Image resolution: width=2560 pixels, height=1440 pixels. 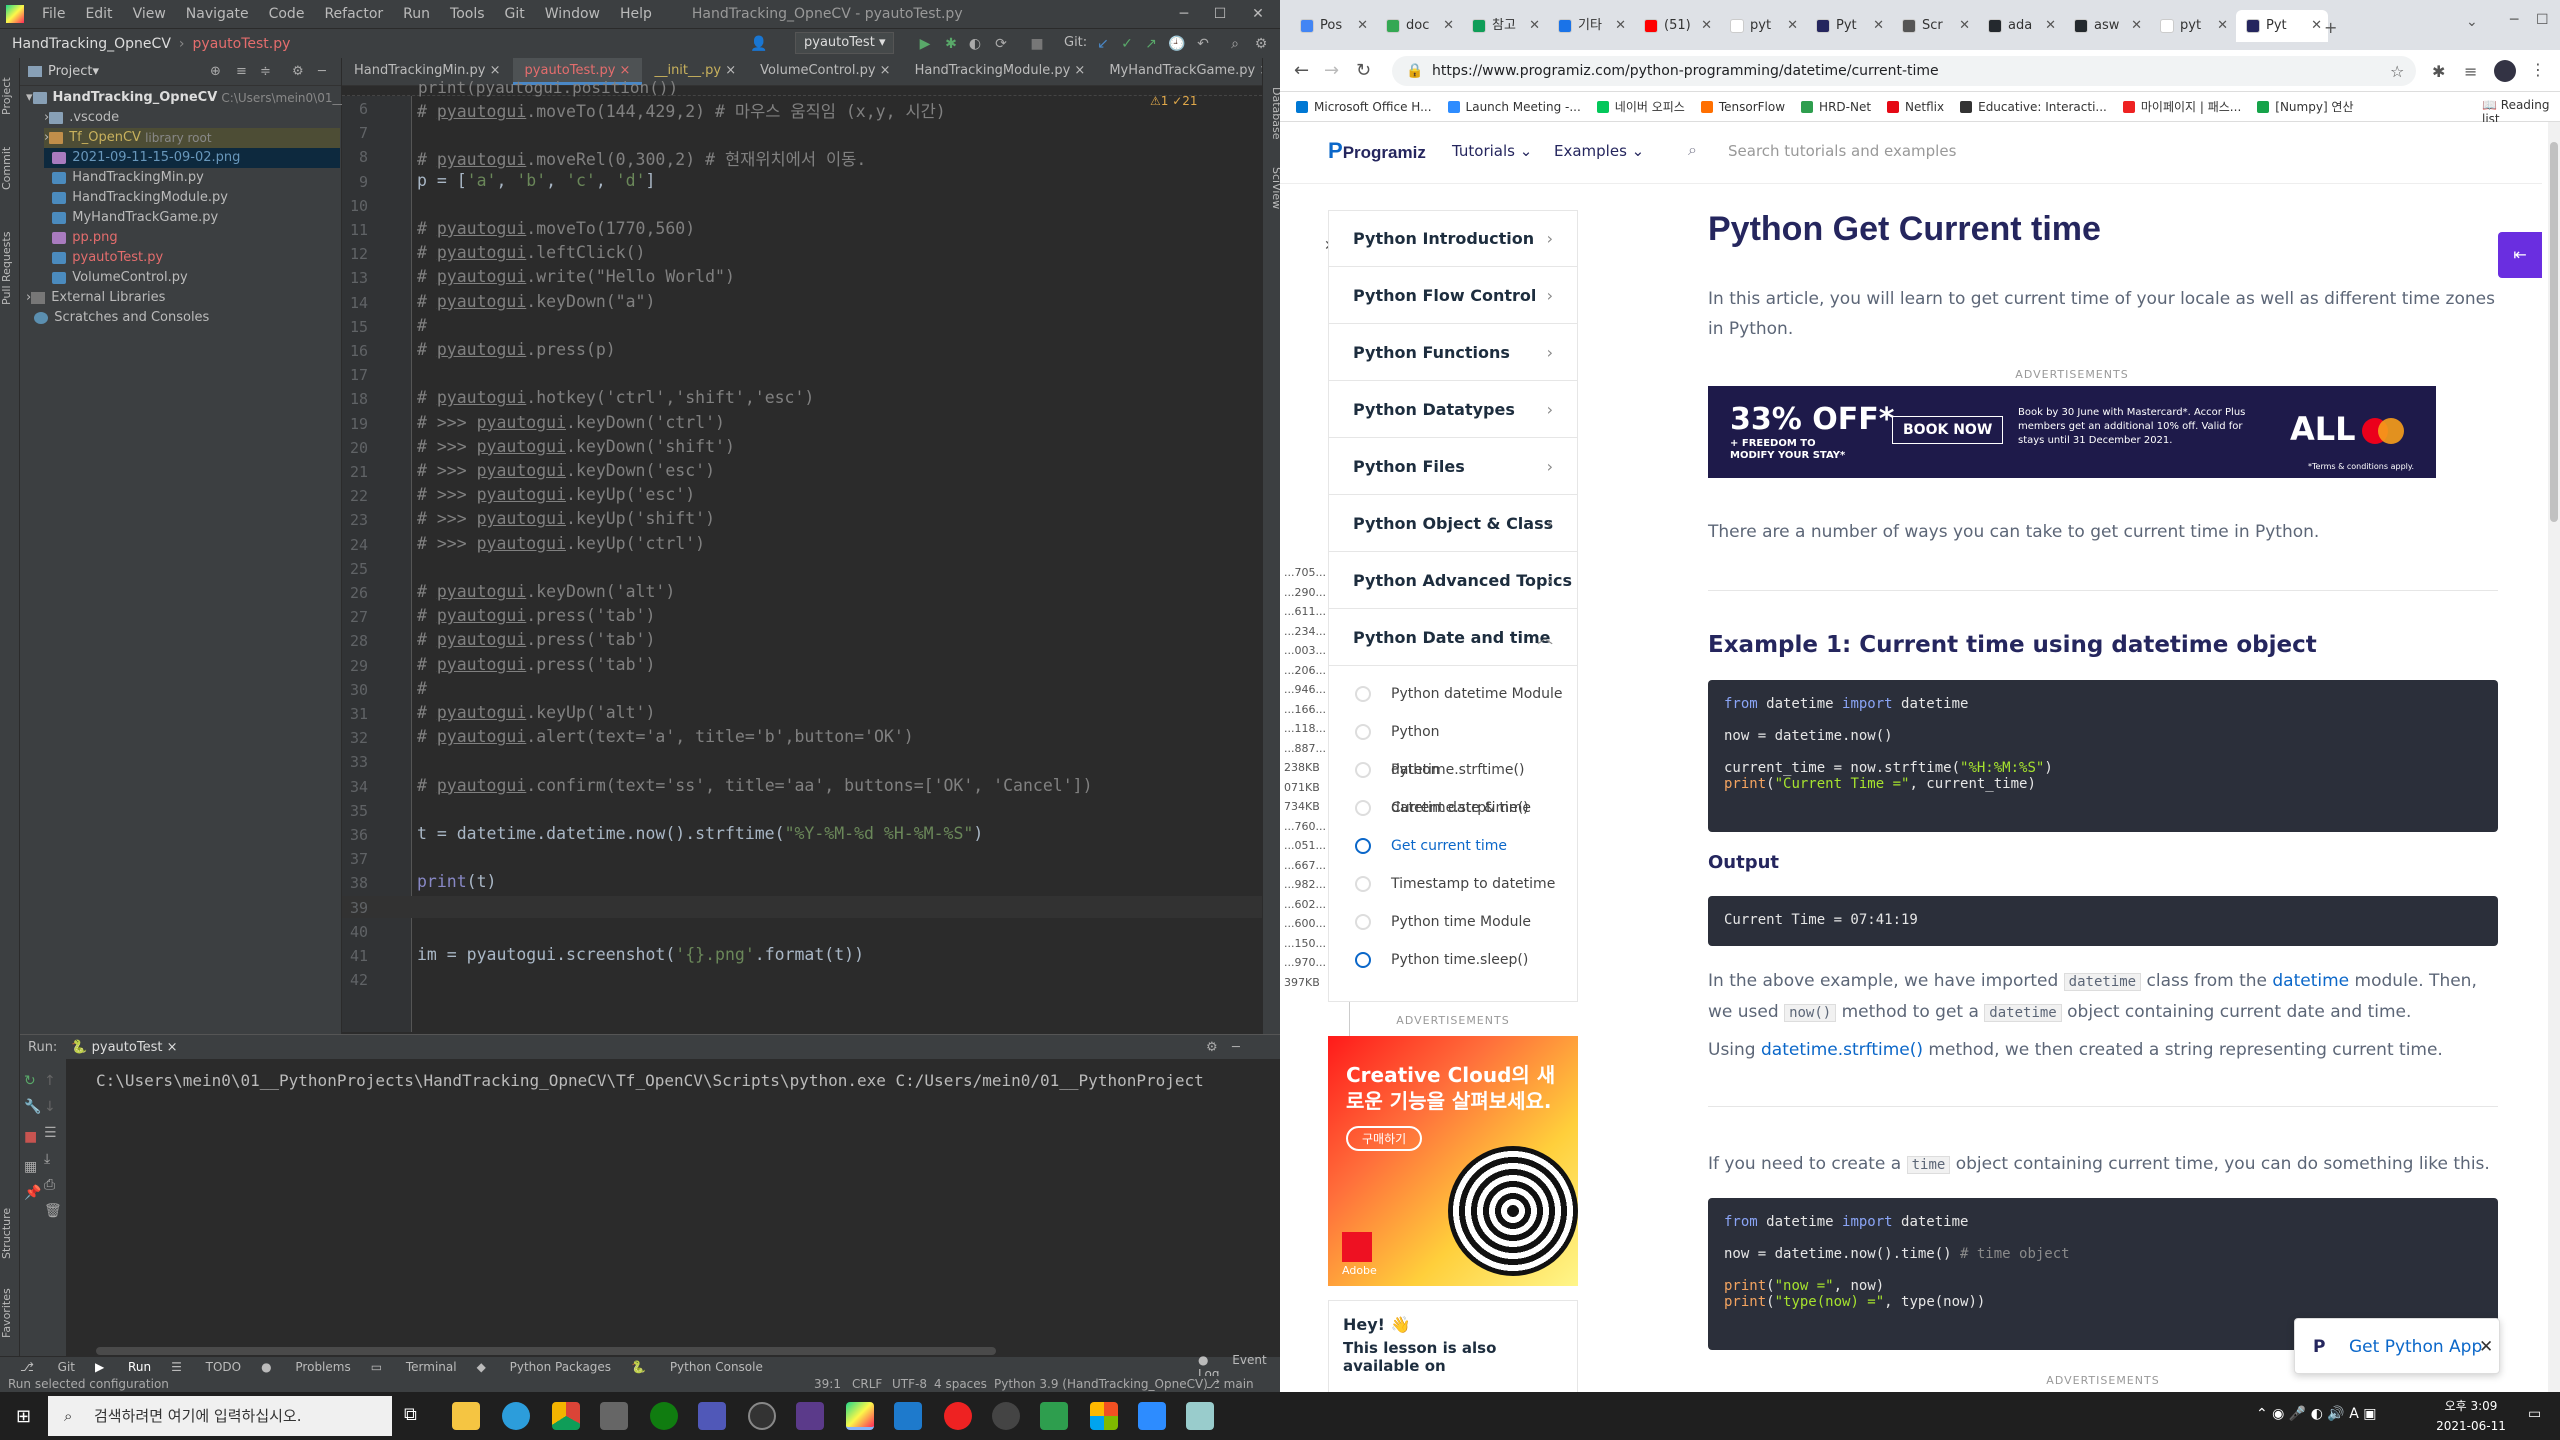 I want to click on close-icon: ✕, so click(x=2486, y=1347).